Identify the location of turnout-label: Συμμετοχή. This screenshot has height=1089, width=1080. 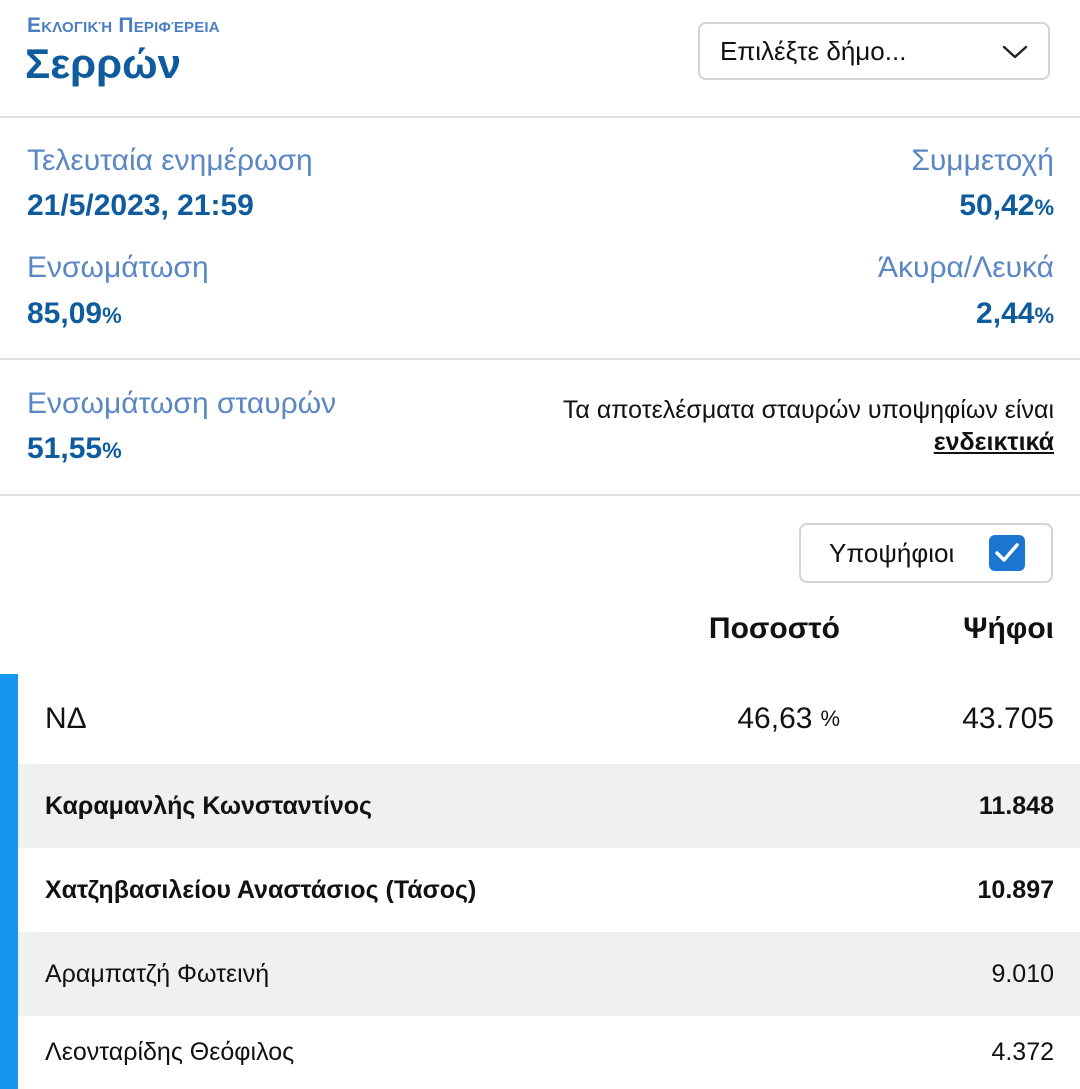
(982, 160).